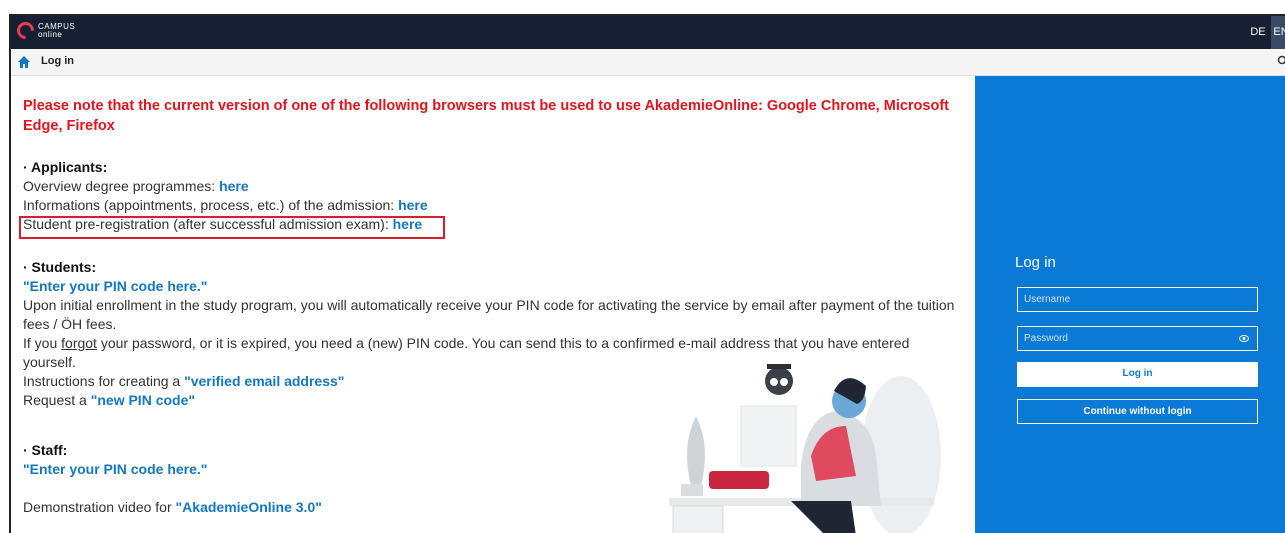  What do you see at coordinates (1035, 262) in the screenshot?
I see `login-title: Log in` at bounding box center [1035, 262].